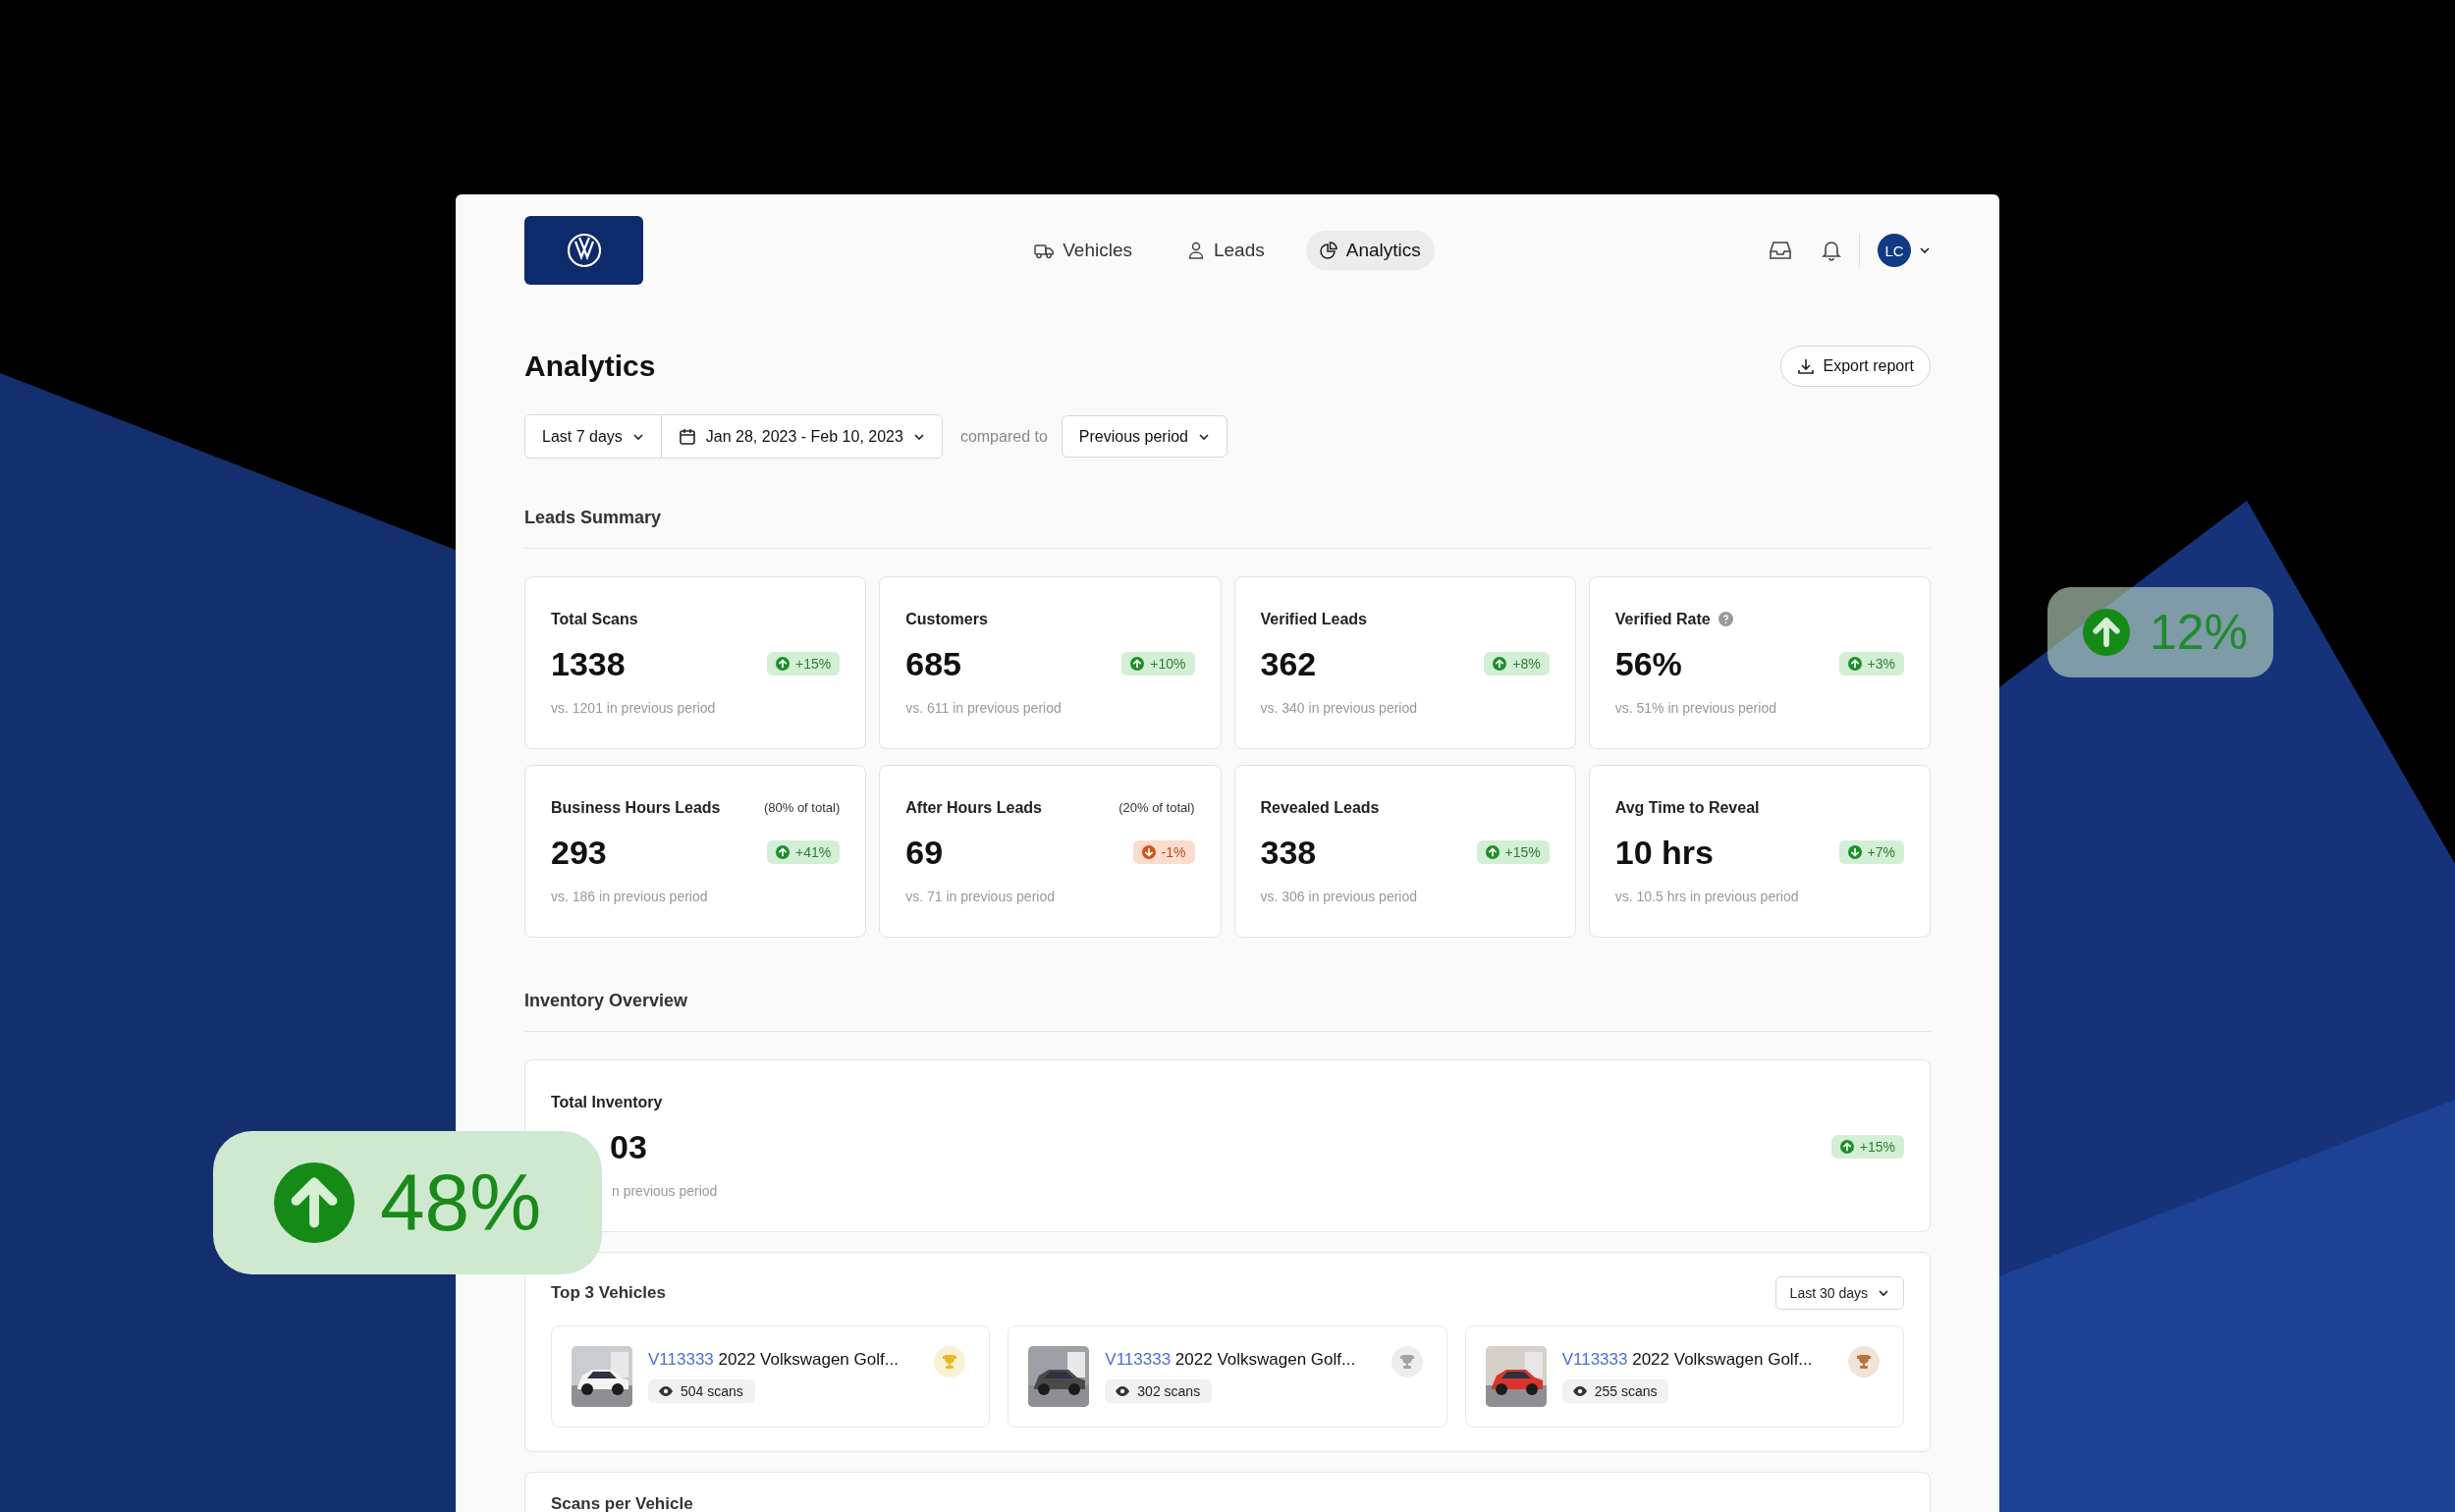 Image resolution: width=2455 pixels, height=1512 pixels. What do you see at coordinates (630, 896) in the screenshot?
I see `comparison-text: vs. 186 in previous period` at bounding box center [630, 896].